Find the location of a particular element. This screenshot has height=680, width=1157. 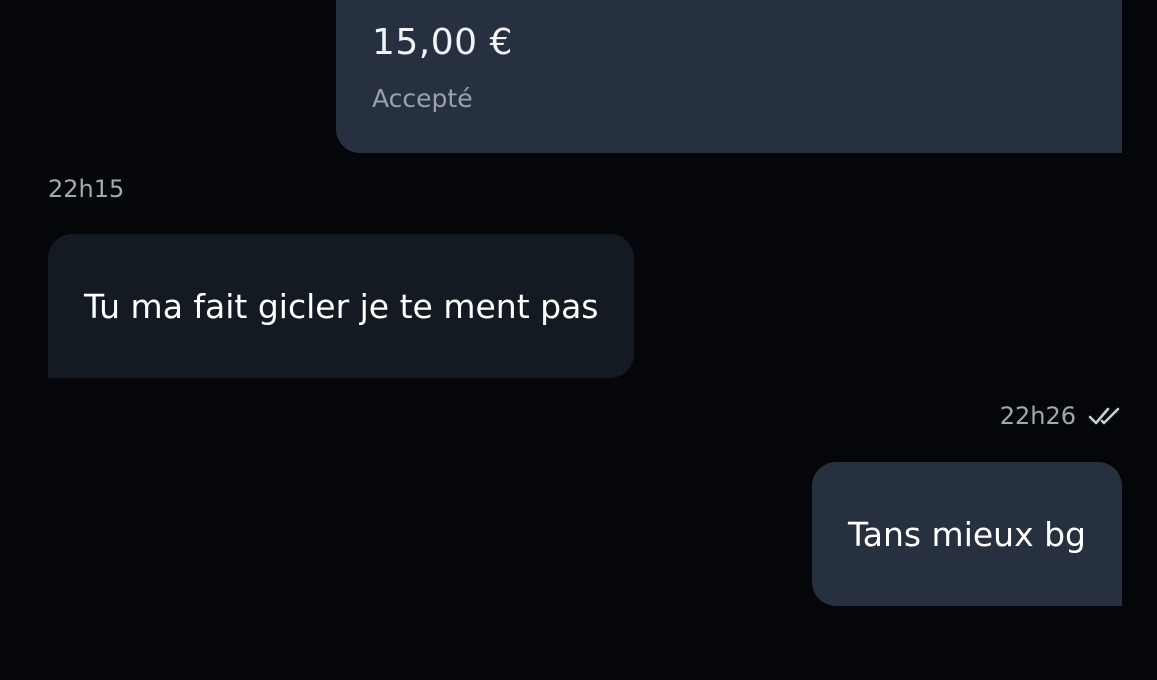

outgoing-timestamp: 22h26 is located at coordinates (1037, 416).